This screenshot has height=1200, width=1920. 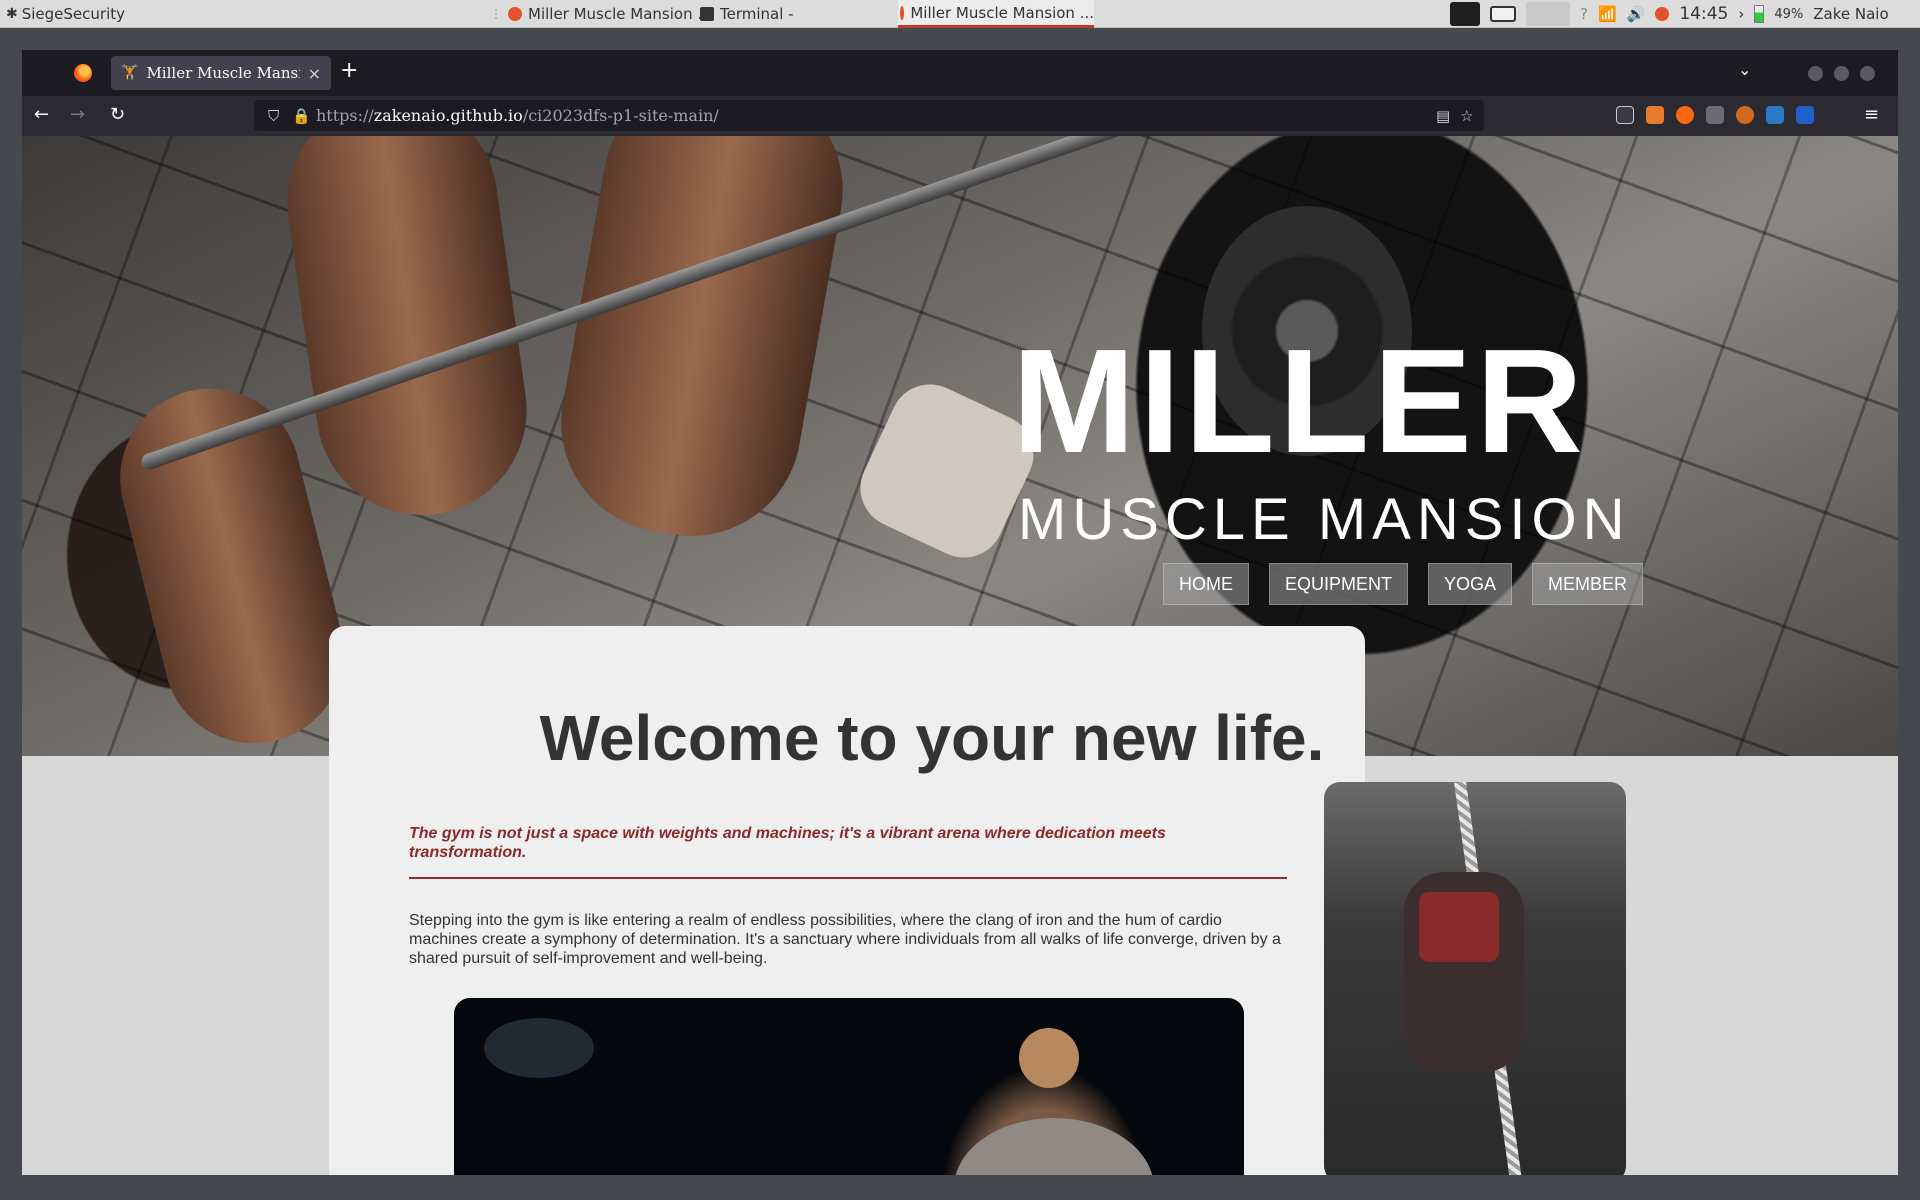 I want to click on minimize-button, so click(x=1815, y=73).